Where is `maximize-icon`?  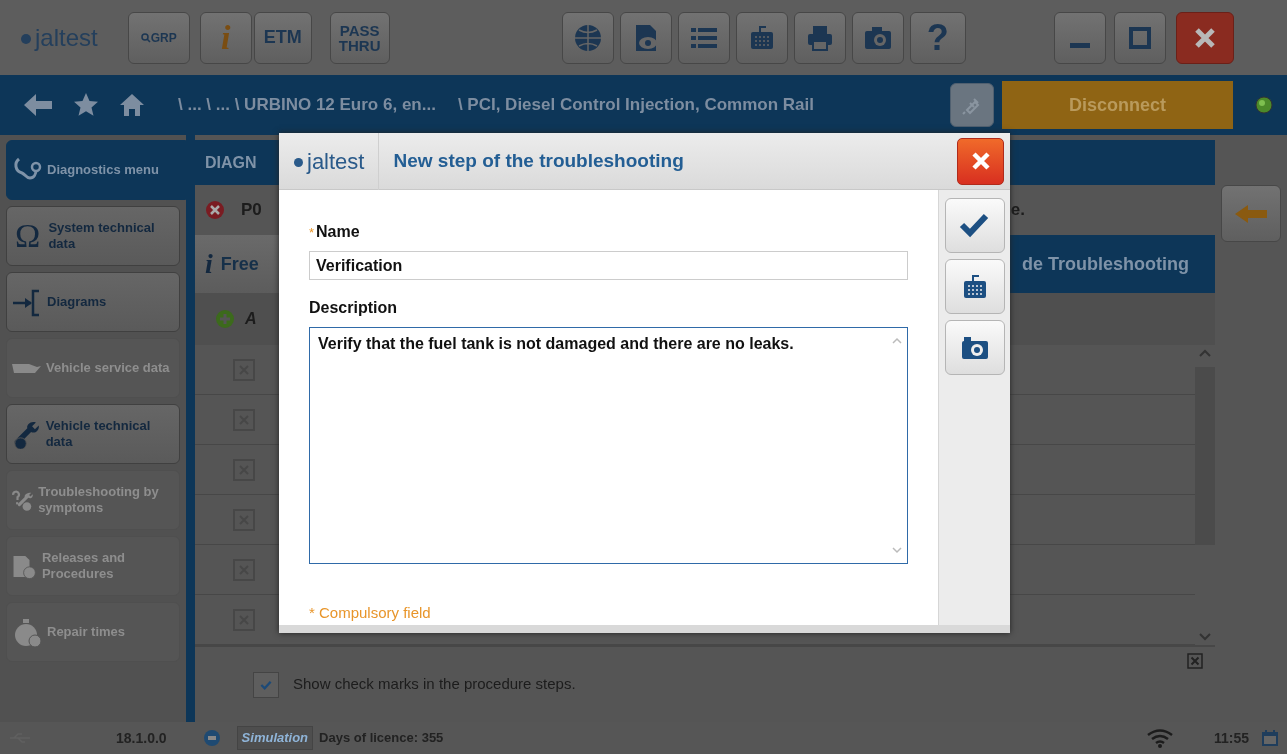 maximize-icon is located at coordinates (1139, 37).